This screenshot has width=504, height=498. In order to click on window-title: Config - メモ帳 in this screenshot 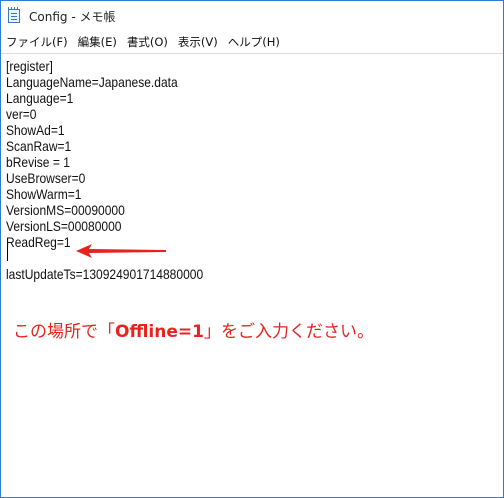, I will do `click(72, 17)`.